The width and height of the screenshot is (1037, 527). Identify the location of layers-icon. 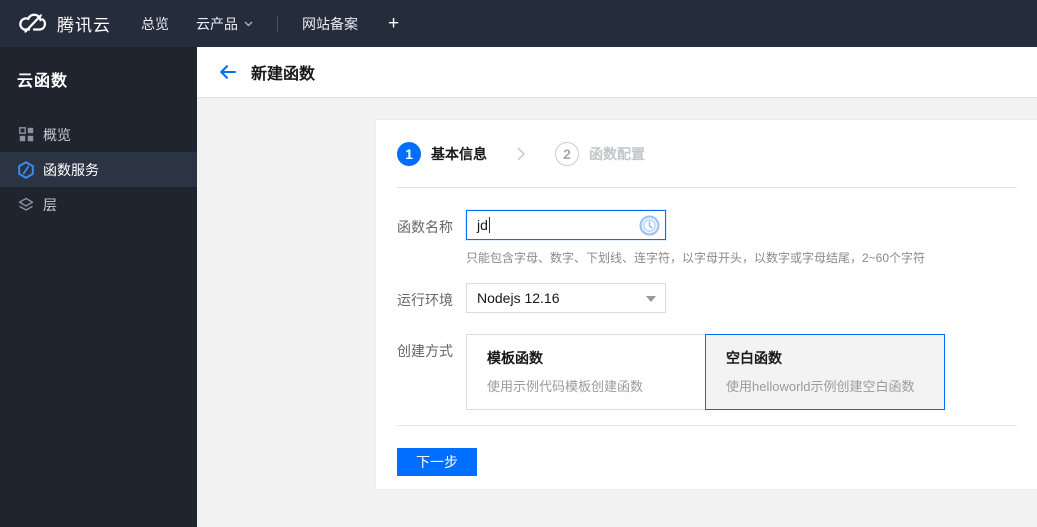
(26, 205).